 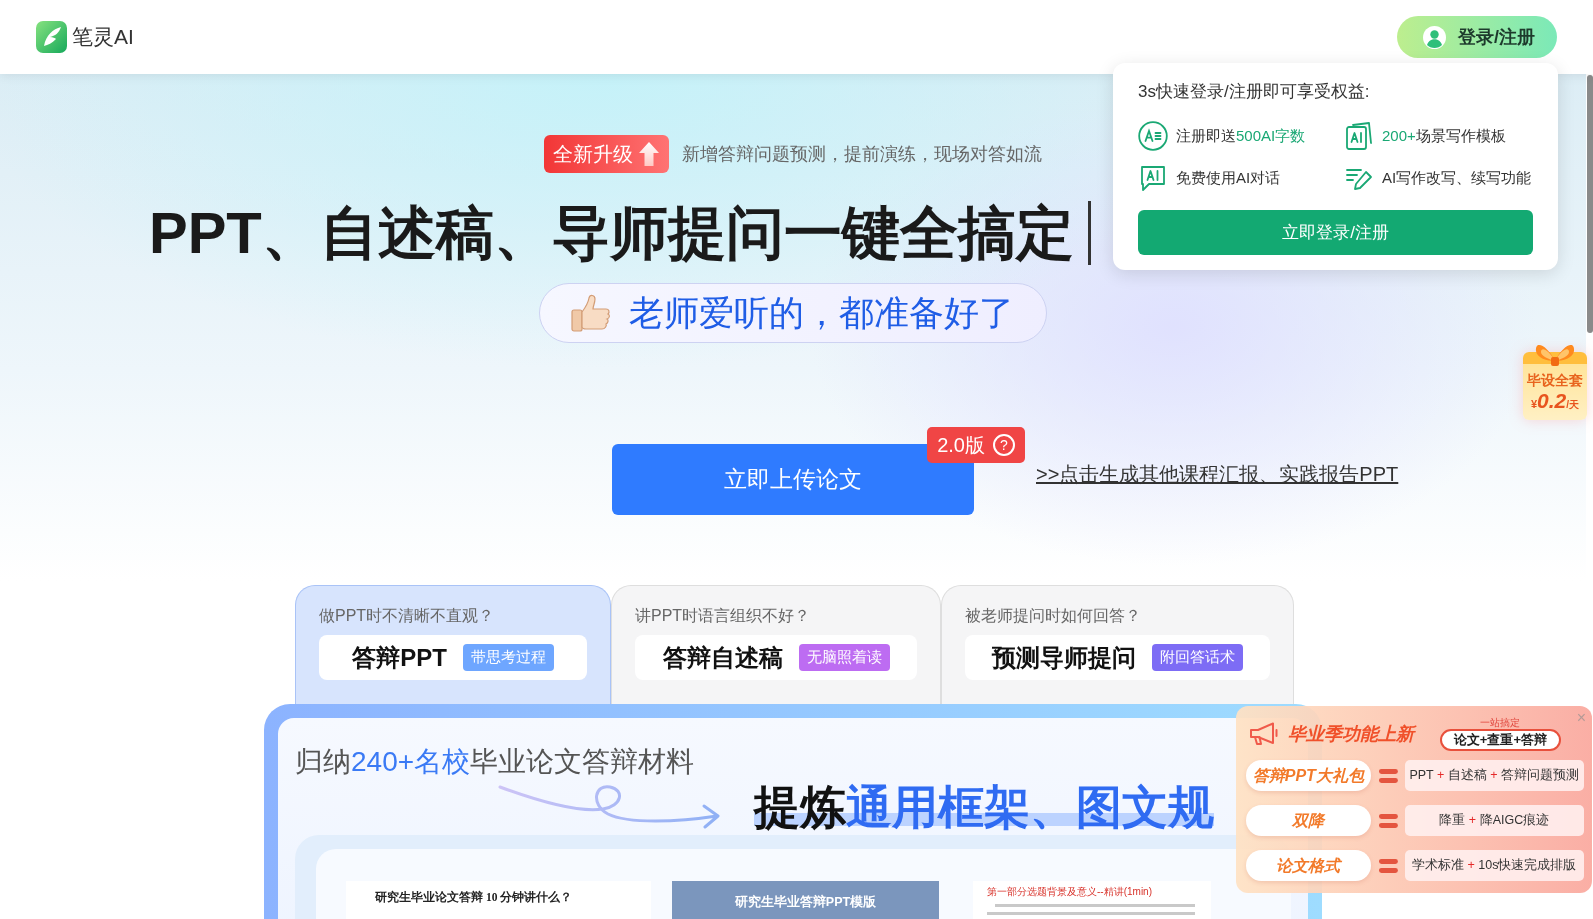 I want to click on slide-title: 研究生毕业答辩PPT模版, so click(x=805, y=902).